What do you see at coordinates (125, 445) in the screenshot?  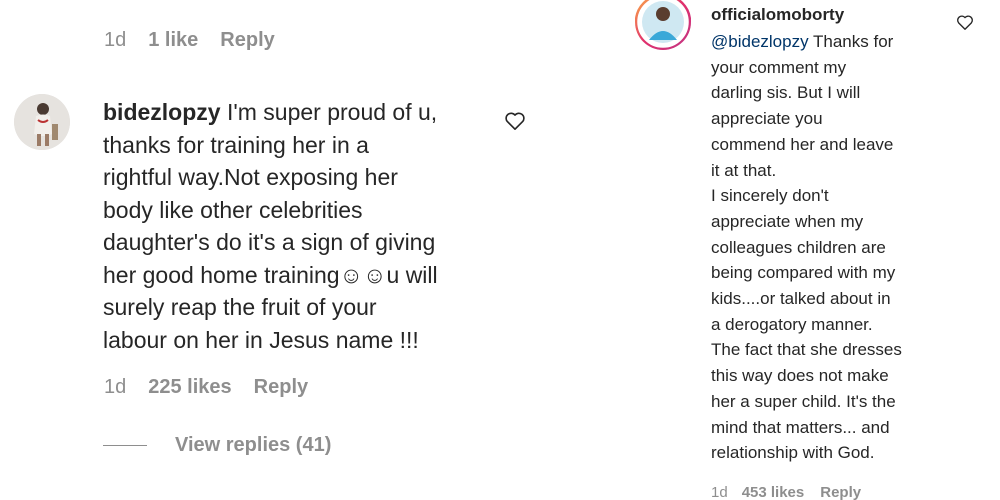 I see `divider-line` at bounding box center [125, 445].